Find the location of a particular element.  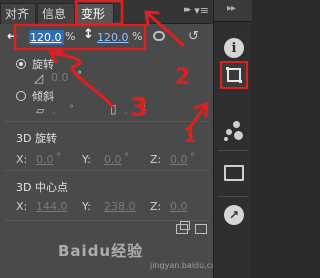

center-3d-z-label: Z: is located at coordinates (156, 206).